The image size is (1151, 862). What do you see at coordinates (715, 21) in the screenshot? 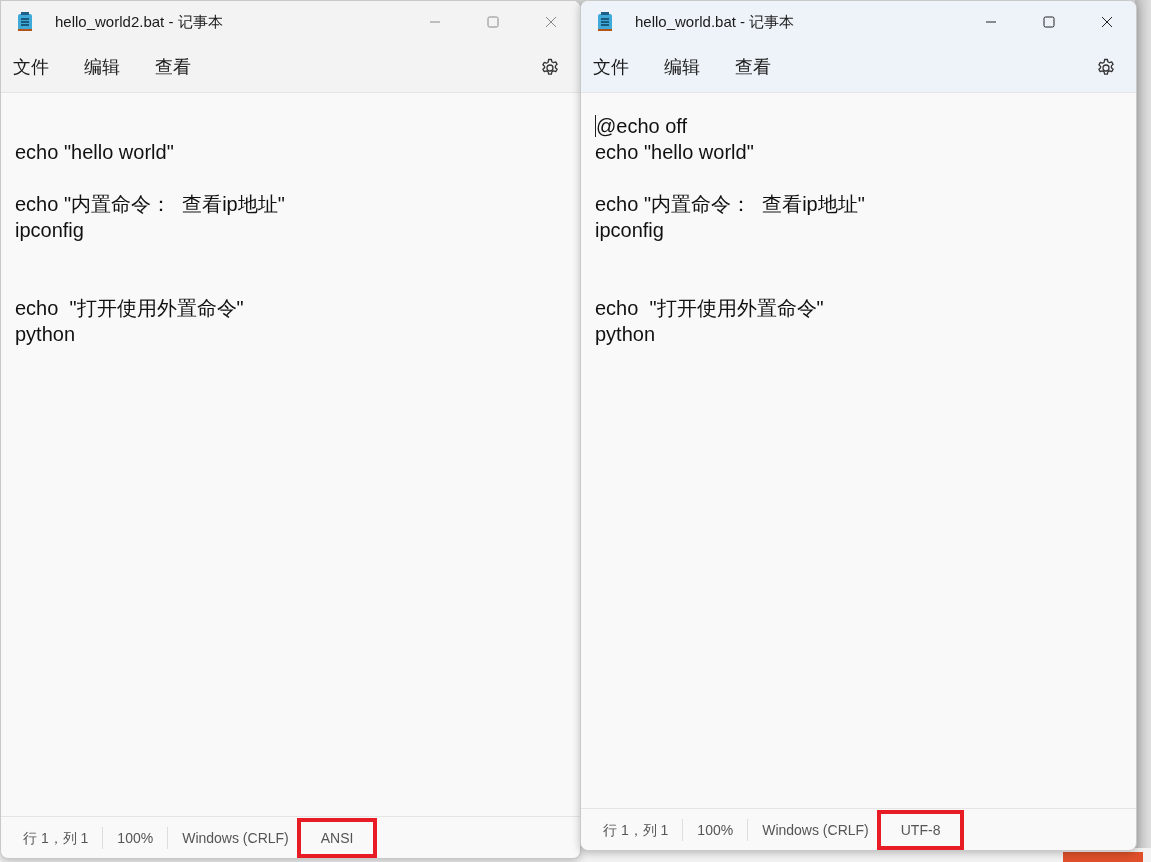
I see `window-title: hello_world.bat - 记事本` at bounding box center [715, 21].